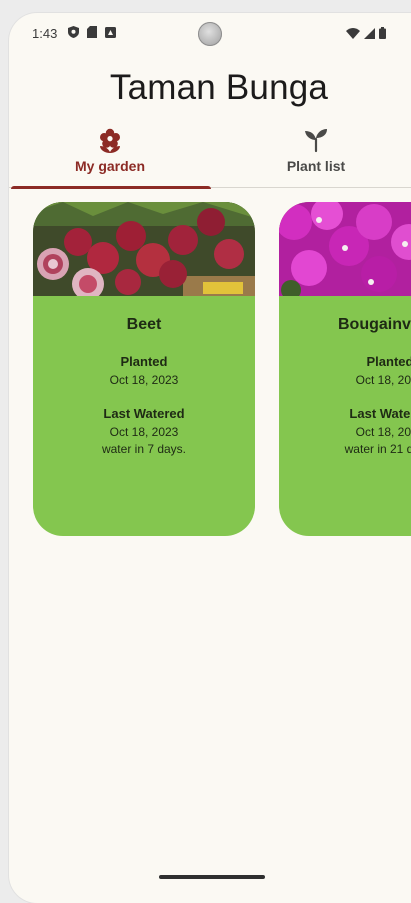  Describe the element at coordinates (316, 166) in the screenshot. I see `tab-plant-list-label: Plant list` at that location.